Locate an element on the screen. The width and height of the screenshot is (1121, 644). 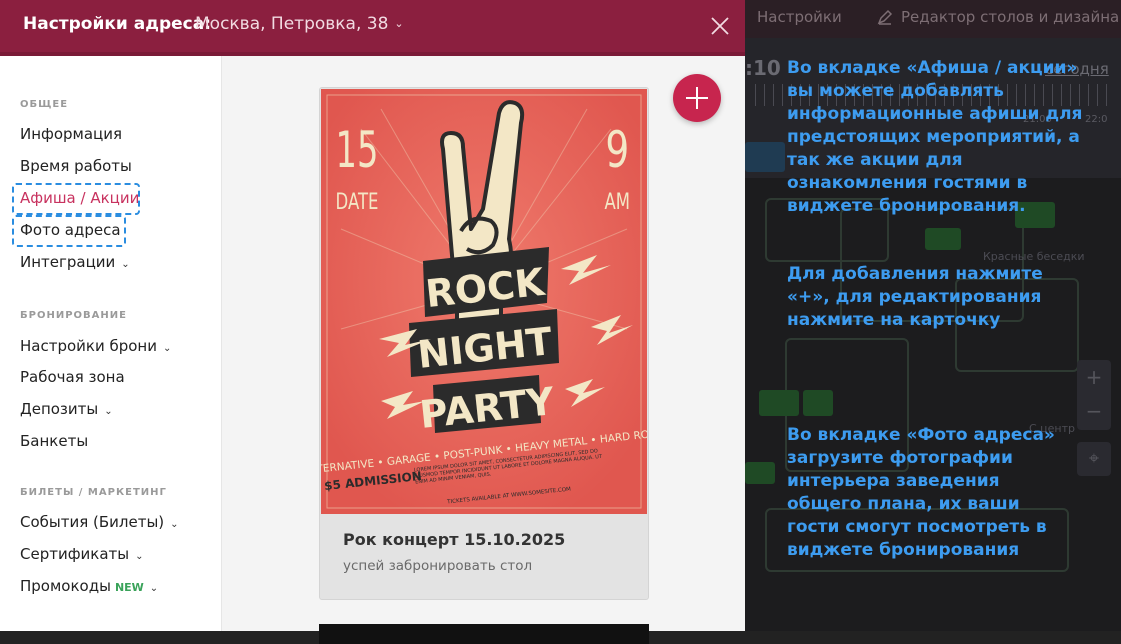
sidebar-item-integrations: Интеграции ⌄ is located at coordinates (75, 262).